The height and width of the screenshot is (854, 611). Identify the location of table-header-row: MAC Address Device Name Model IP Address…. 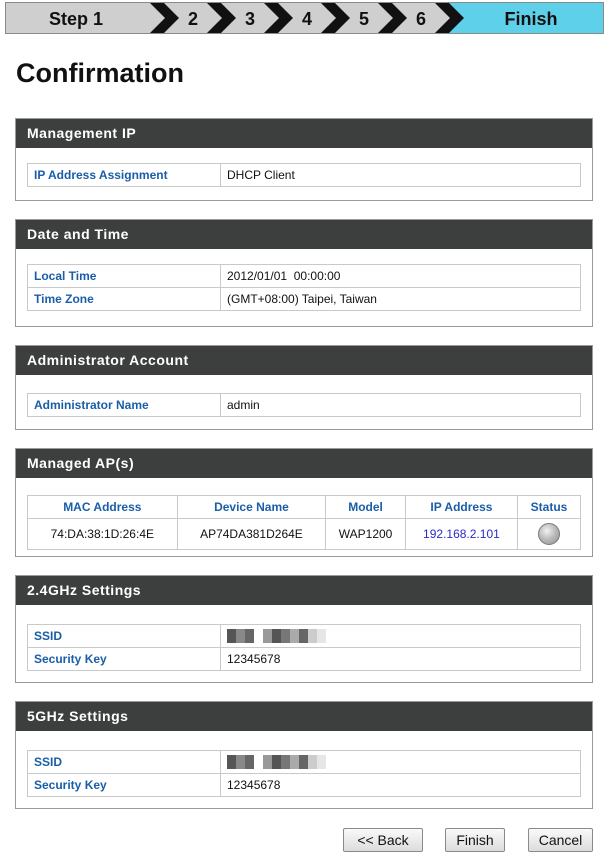
(304, 507).